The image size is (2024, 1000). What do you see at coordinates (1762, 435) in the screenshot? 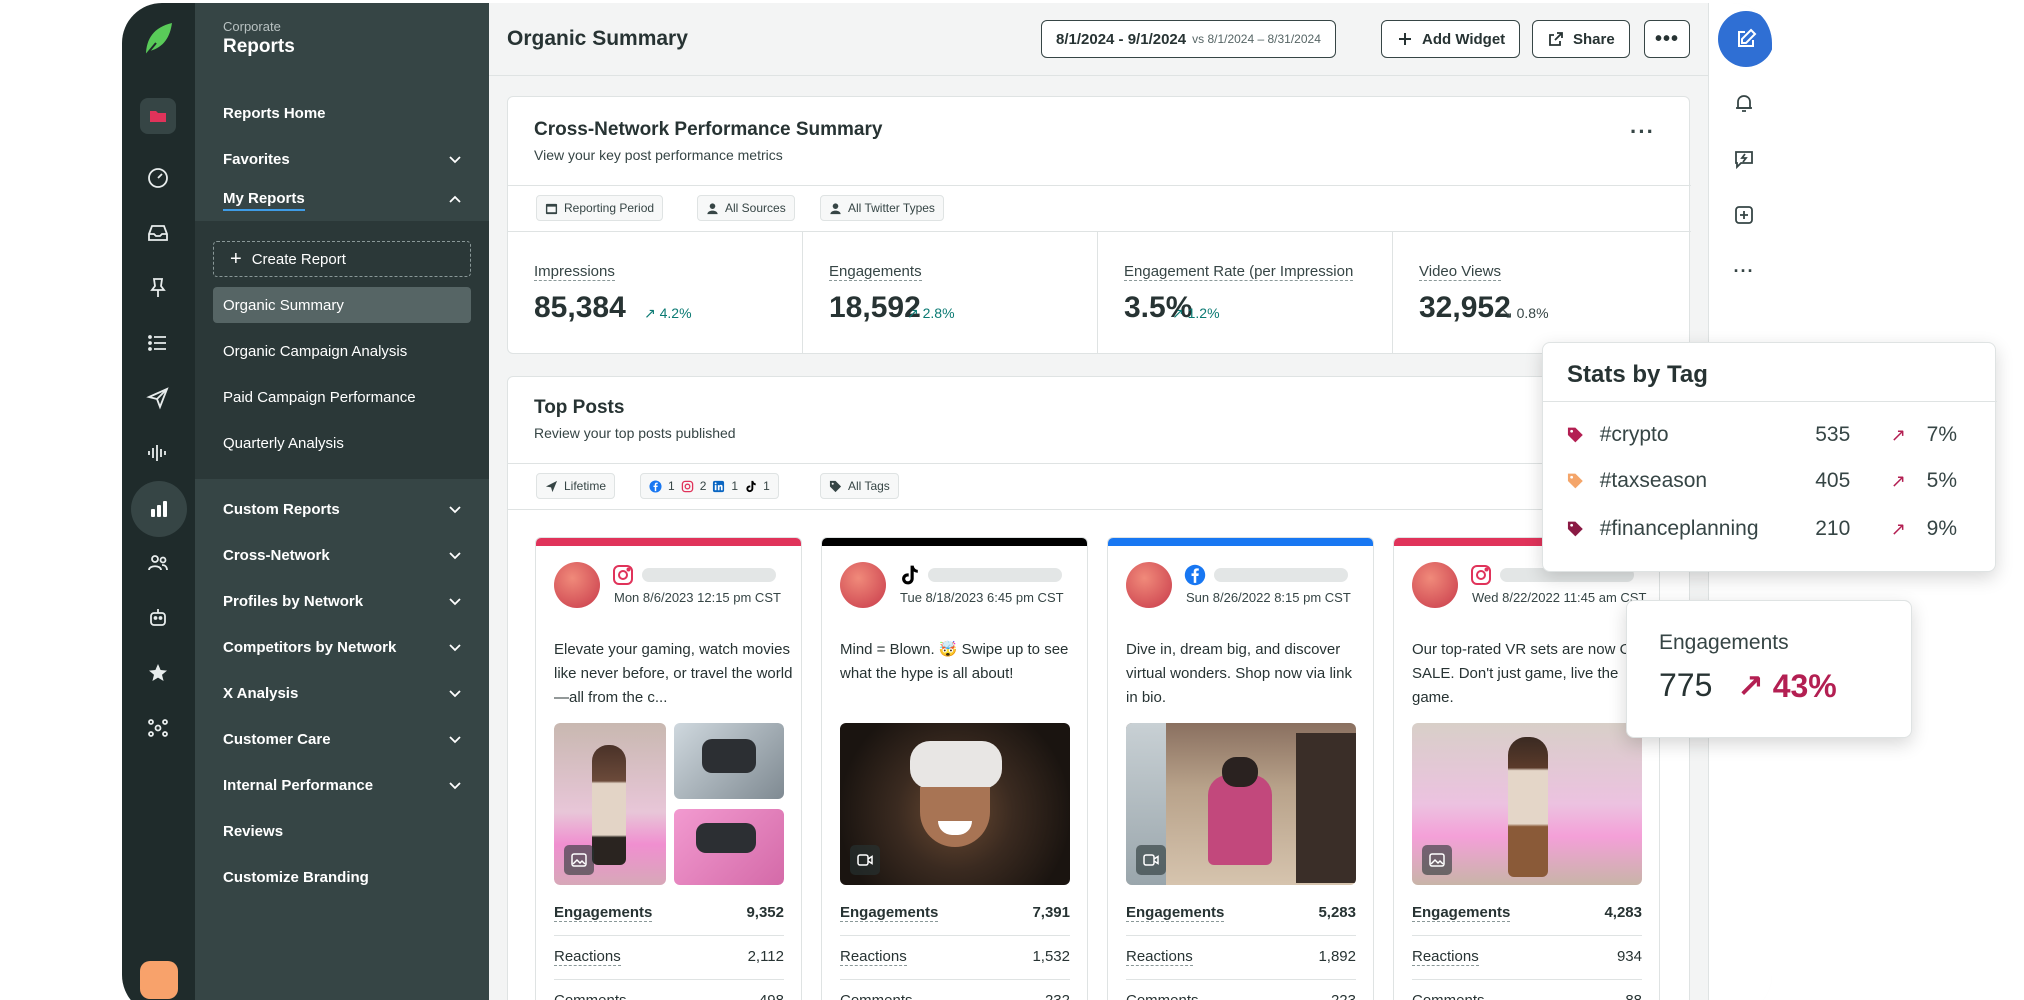
I see `tag-row: #crypto 535 ↗ 7%` at bounding box center [1762, 435].